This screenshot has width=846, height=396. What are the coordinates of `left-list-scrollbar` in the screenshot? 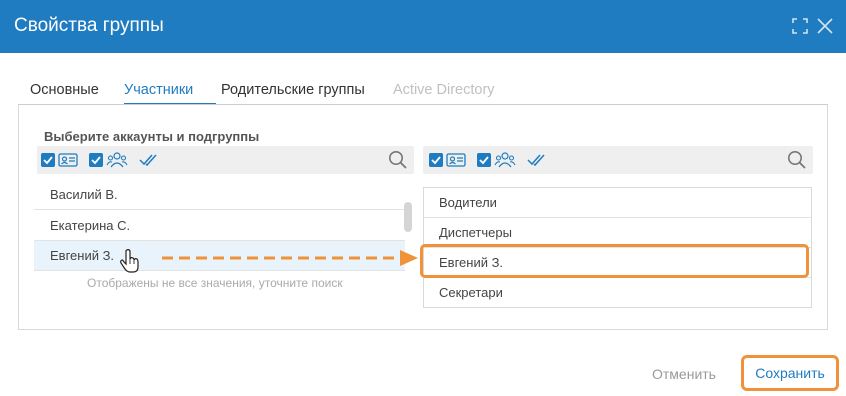 It's located at (408, 217).